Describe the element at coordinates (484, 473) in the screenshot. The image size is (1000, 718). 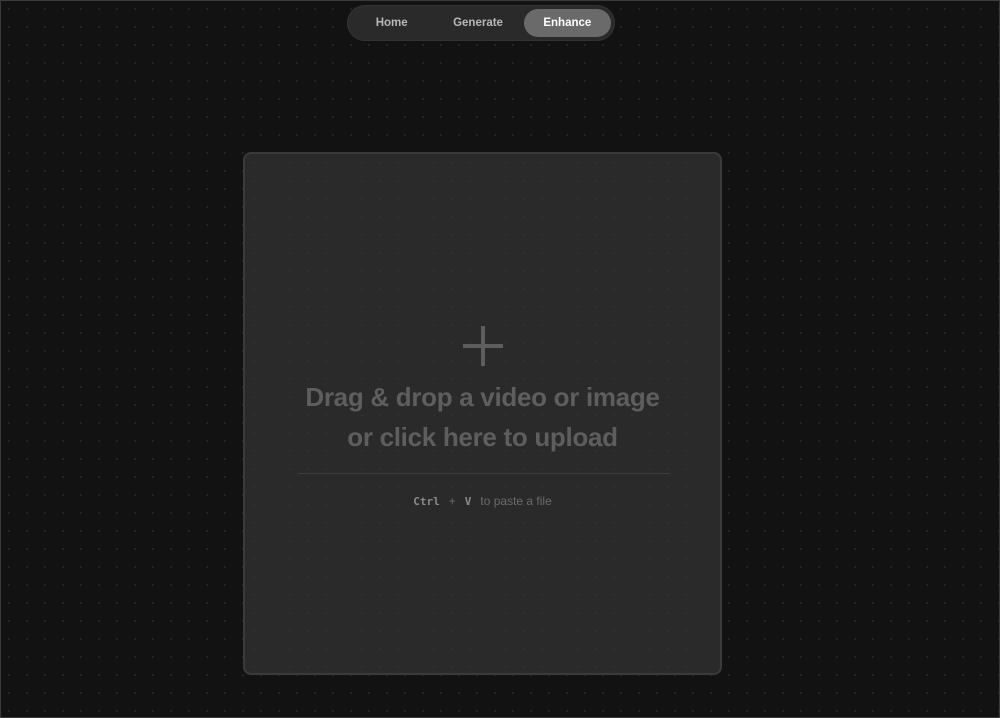
I see `divider` at that location.